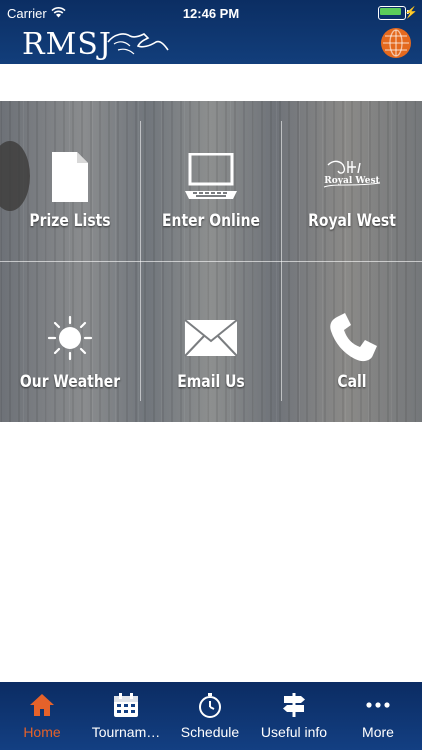  What do you see at coordinates (211, 32) in the screenshot?
I see `top-bar: Carrier 12:46 PM ⚡ RMSJ` at bounding box center [211, 32].